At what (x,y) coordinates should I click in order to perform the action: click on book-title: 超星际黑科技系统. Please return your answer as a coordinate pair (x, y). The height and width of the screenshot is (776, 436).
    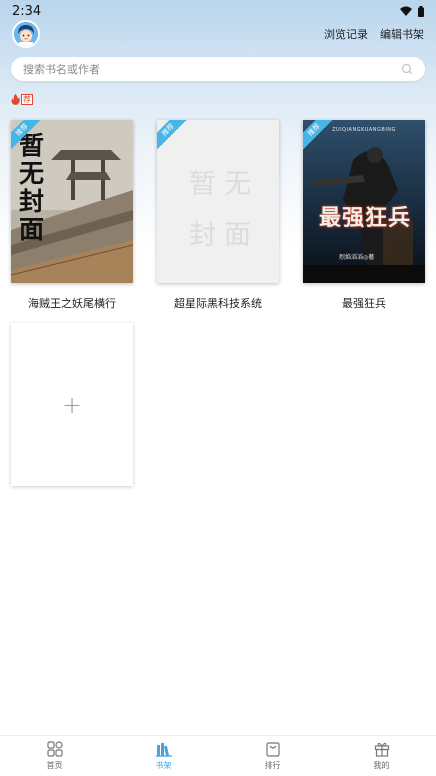
    Looking at the image, I should click on (218, 303).